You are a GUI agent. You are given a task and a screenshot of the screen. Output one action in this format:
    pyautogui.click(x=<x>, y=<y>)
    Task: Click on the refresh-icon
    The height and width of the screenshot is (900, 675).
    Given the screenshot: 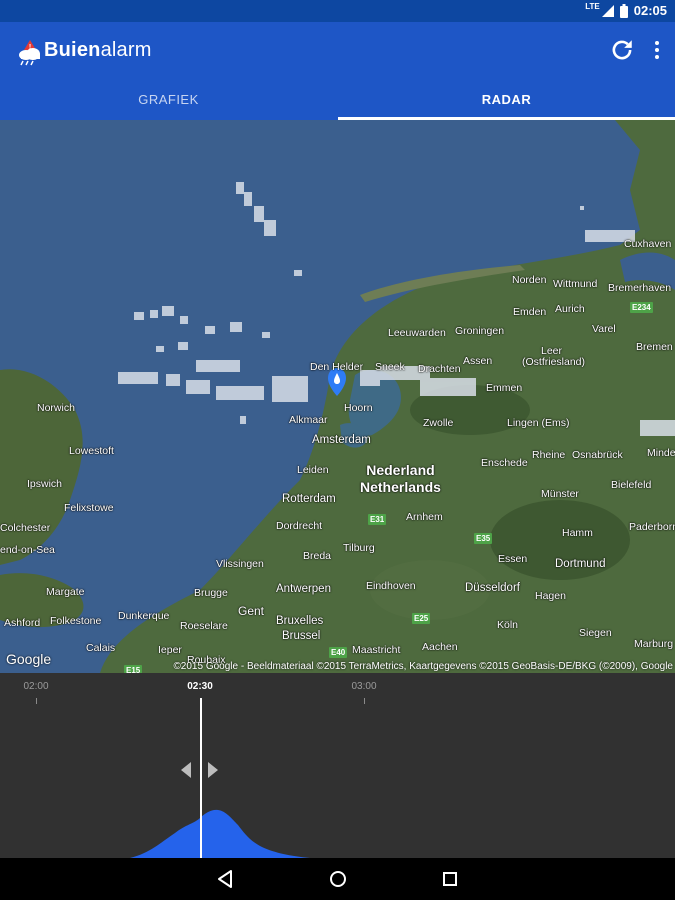 What is the action you would take?
    pyautogui.click(x=622, y=50)
    